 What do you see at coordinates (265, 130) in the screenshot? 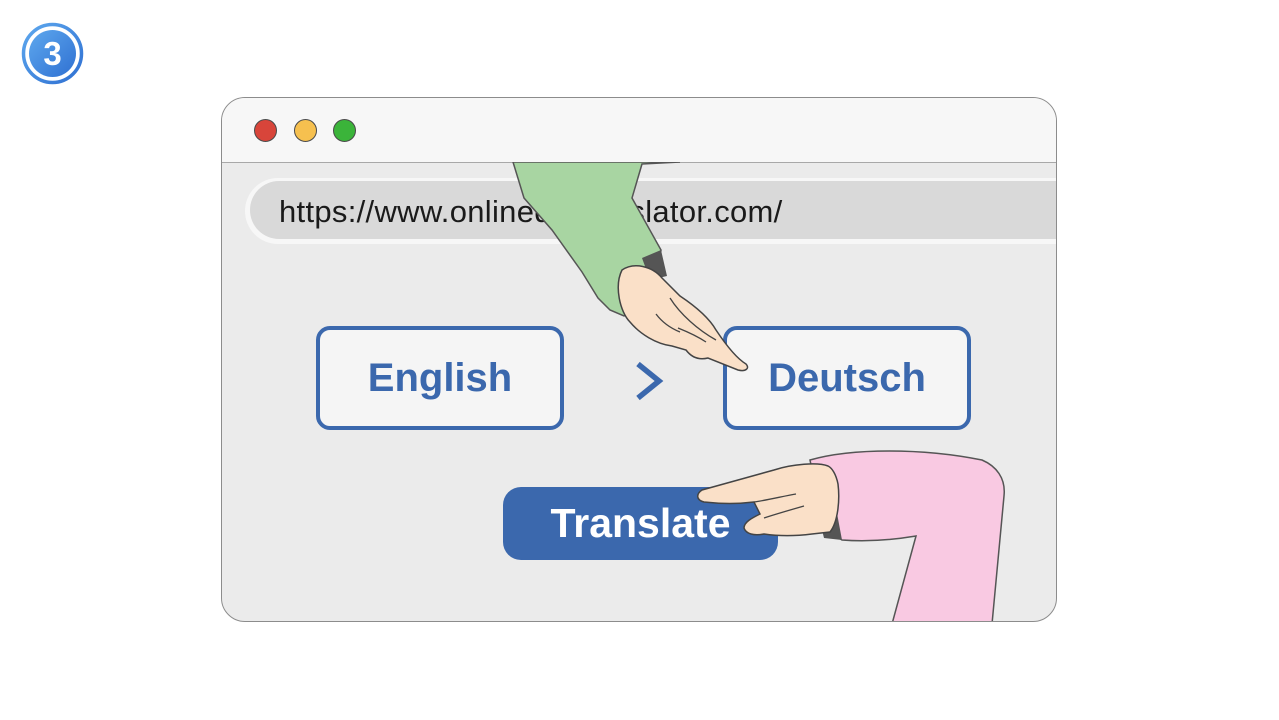
I see `close-window-button` at bounding box center [265, 130].